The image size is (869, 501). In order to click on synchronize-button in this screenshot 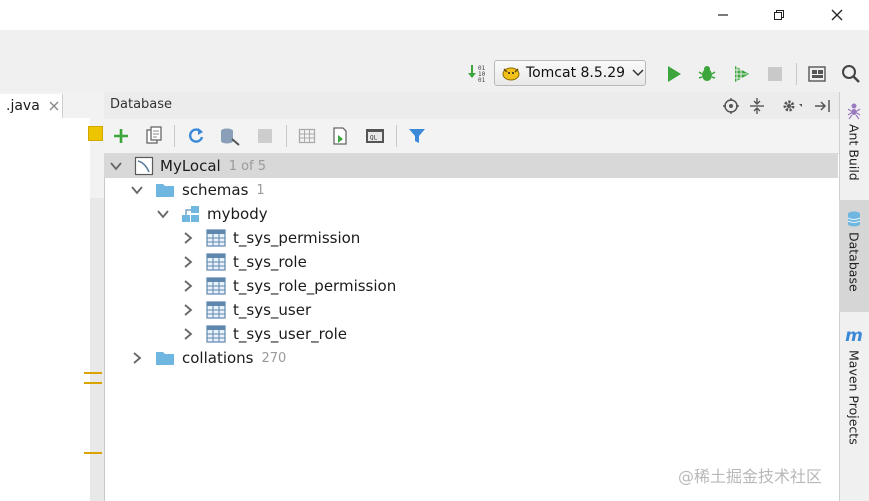, I will do `click(196, 136)`.